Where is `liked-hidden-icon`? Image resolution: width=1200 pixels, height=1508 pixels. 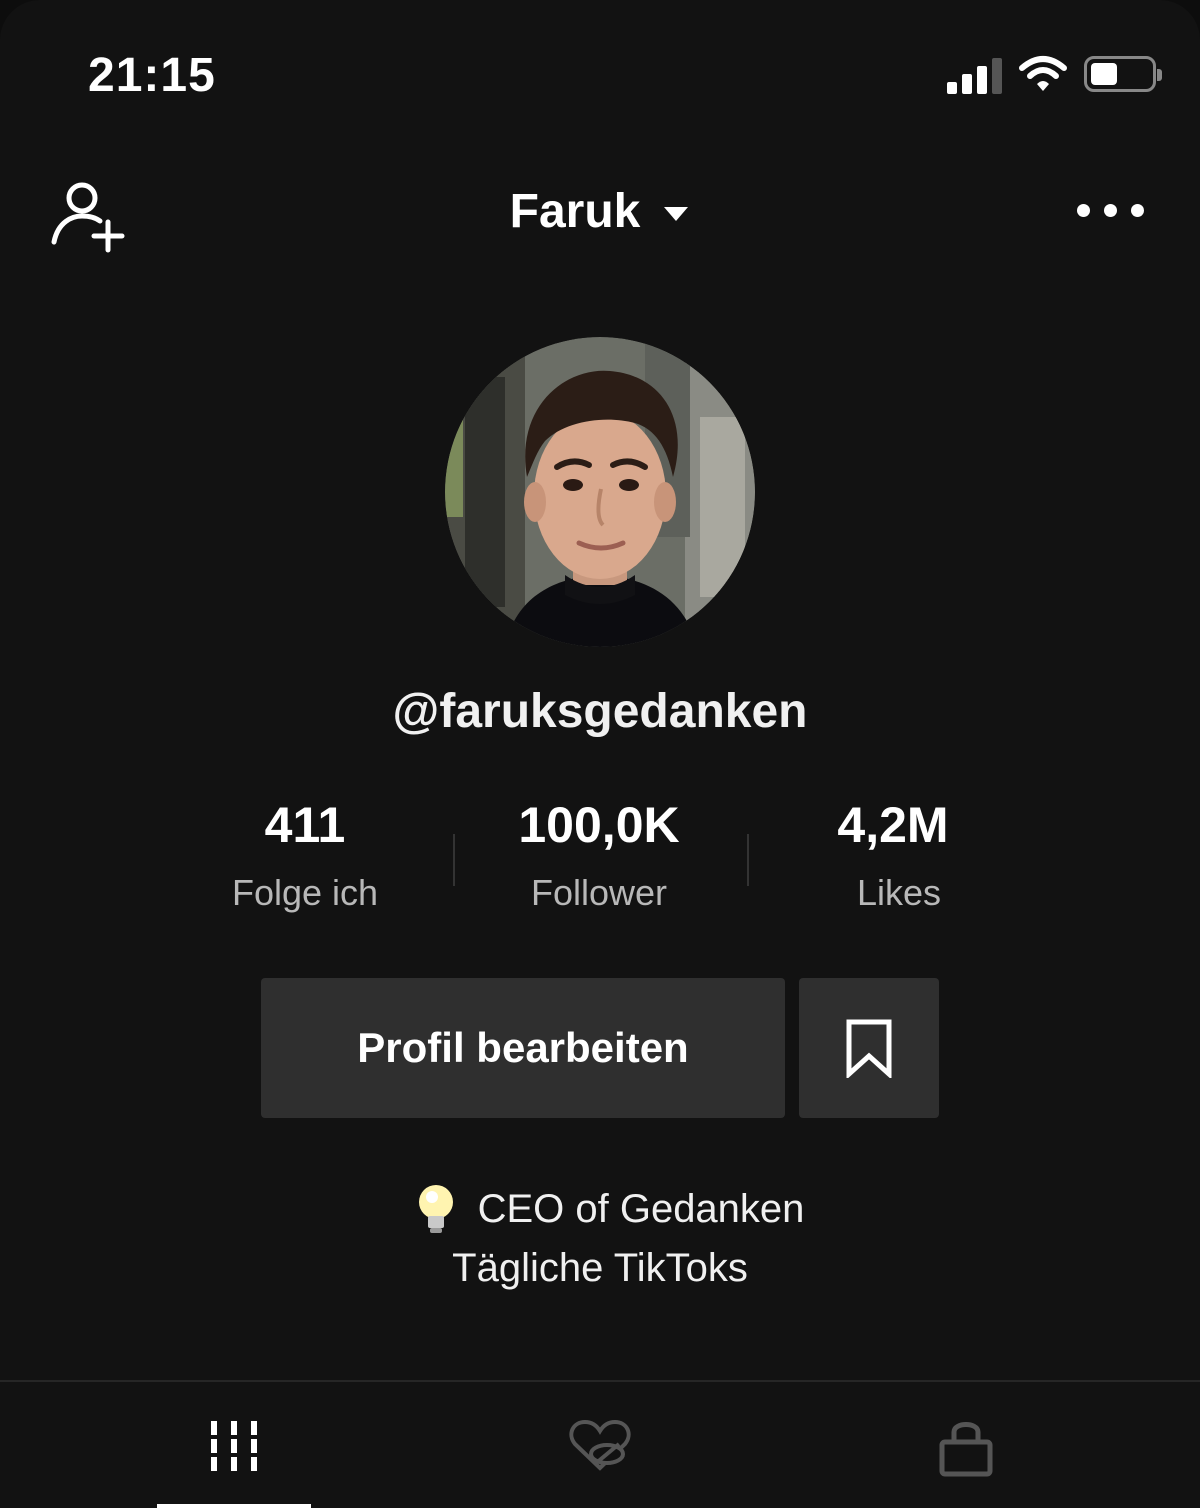
liked-hidden-icon is located at coordinates (600, 1445).